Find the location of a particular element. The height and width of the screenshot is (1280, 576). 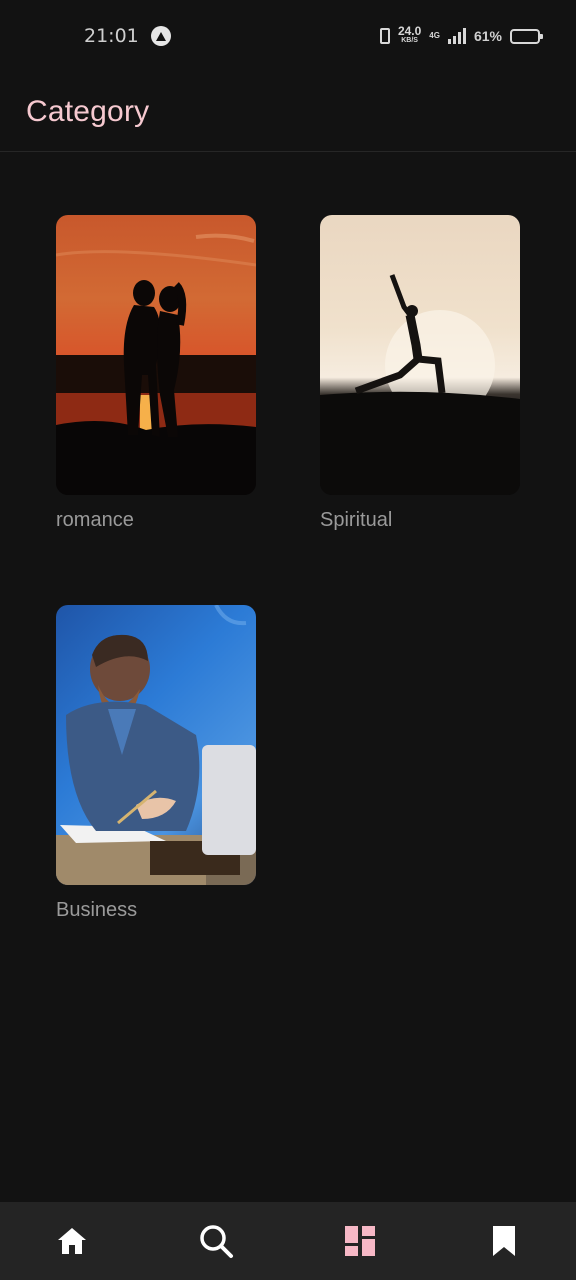

yoga-silhouette-icon is located at coordinates (420, 384).